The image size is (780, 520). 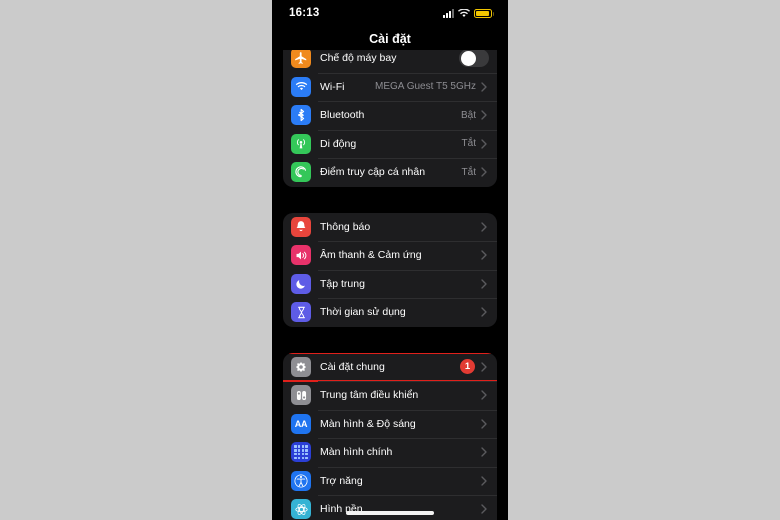 What do you see at coordinates (358, 58) in the screenshot?
I see `settings-row-label: Chế độ máy bay` at bounding box center [358, 58].